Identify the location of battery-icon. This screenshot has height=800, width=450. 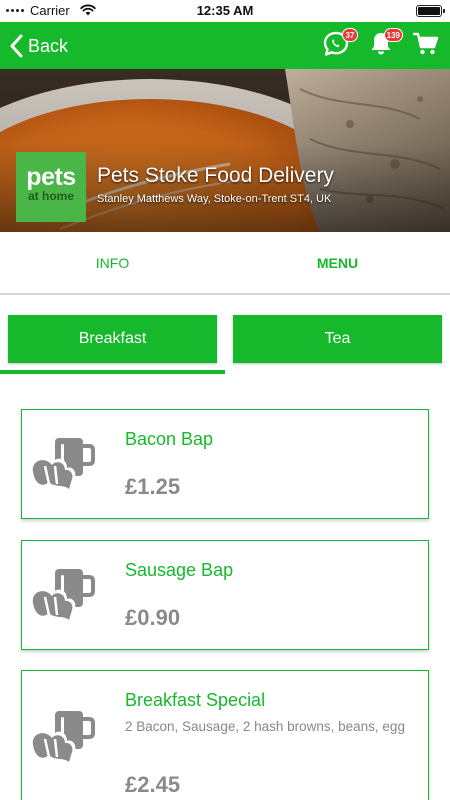
(430, 11).